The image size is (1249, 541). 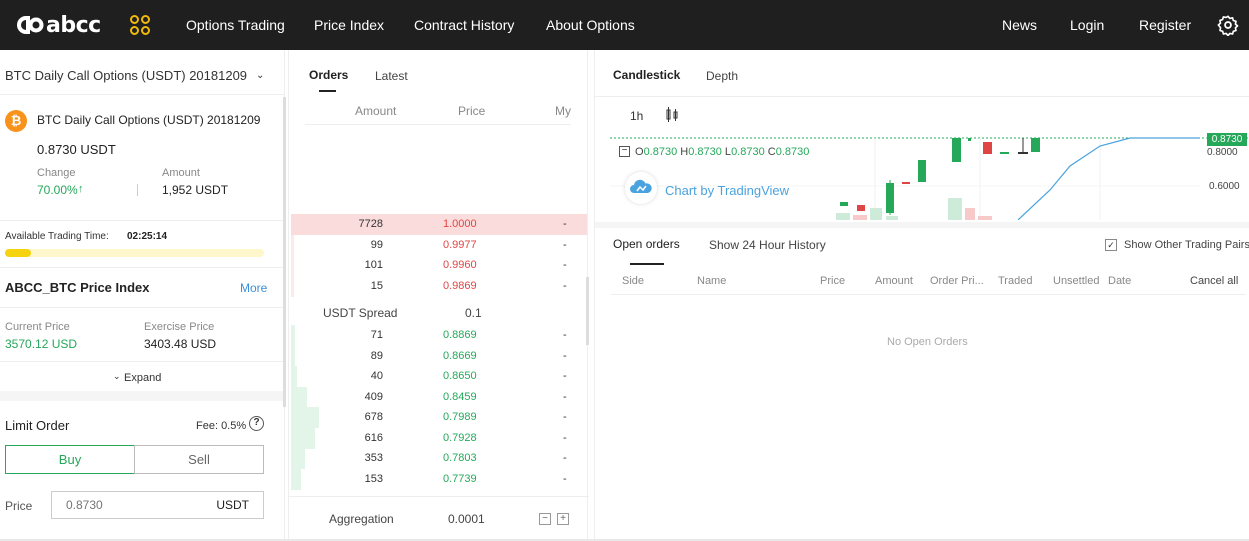 What do you see at coordinates (142, 378) in the screenshot?
I see `expand-button: Expand` at bounding box center [142, 378].